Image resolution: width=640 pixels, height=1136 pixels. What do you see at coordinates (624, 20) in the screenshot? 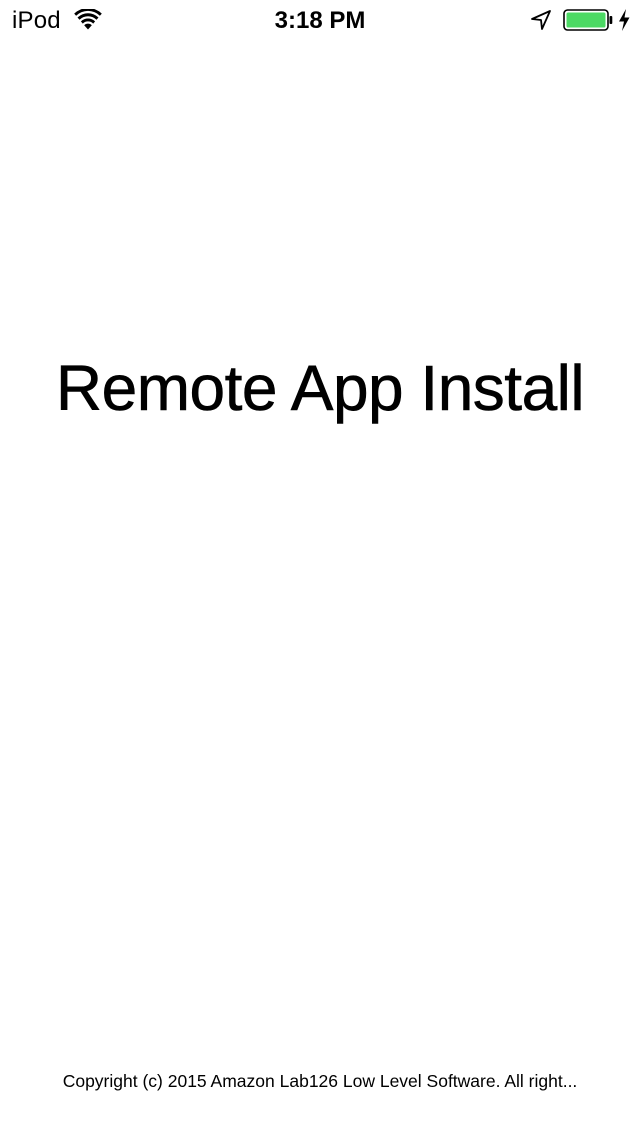
I see `charging-bolt-icon` at bounding box center [624, 20].